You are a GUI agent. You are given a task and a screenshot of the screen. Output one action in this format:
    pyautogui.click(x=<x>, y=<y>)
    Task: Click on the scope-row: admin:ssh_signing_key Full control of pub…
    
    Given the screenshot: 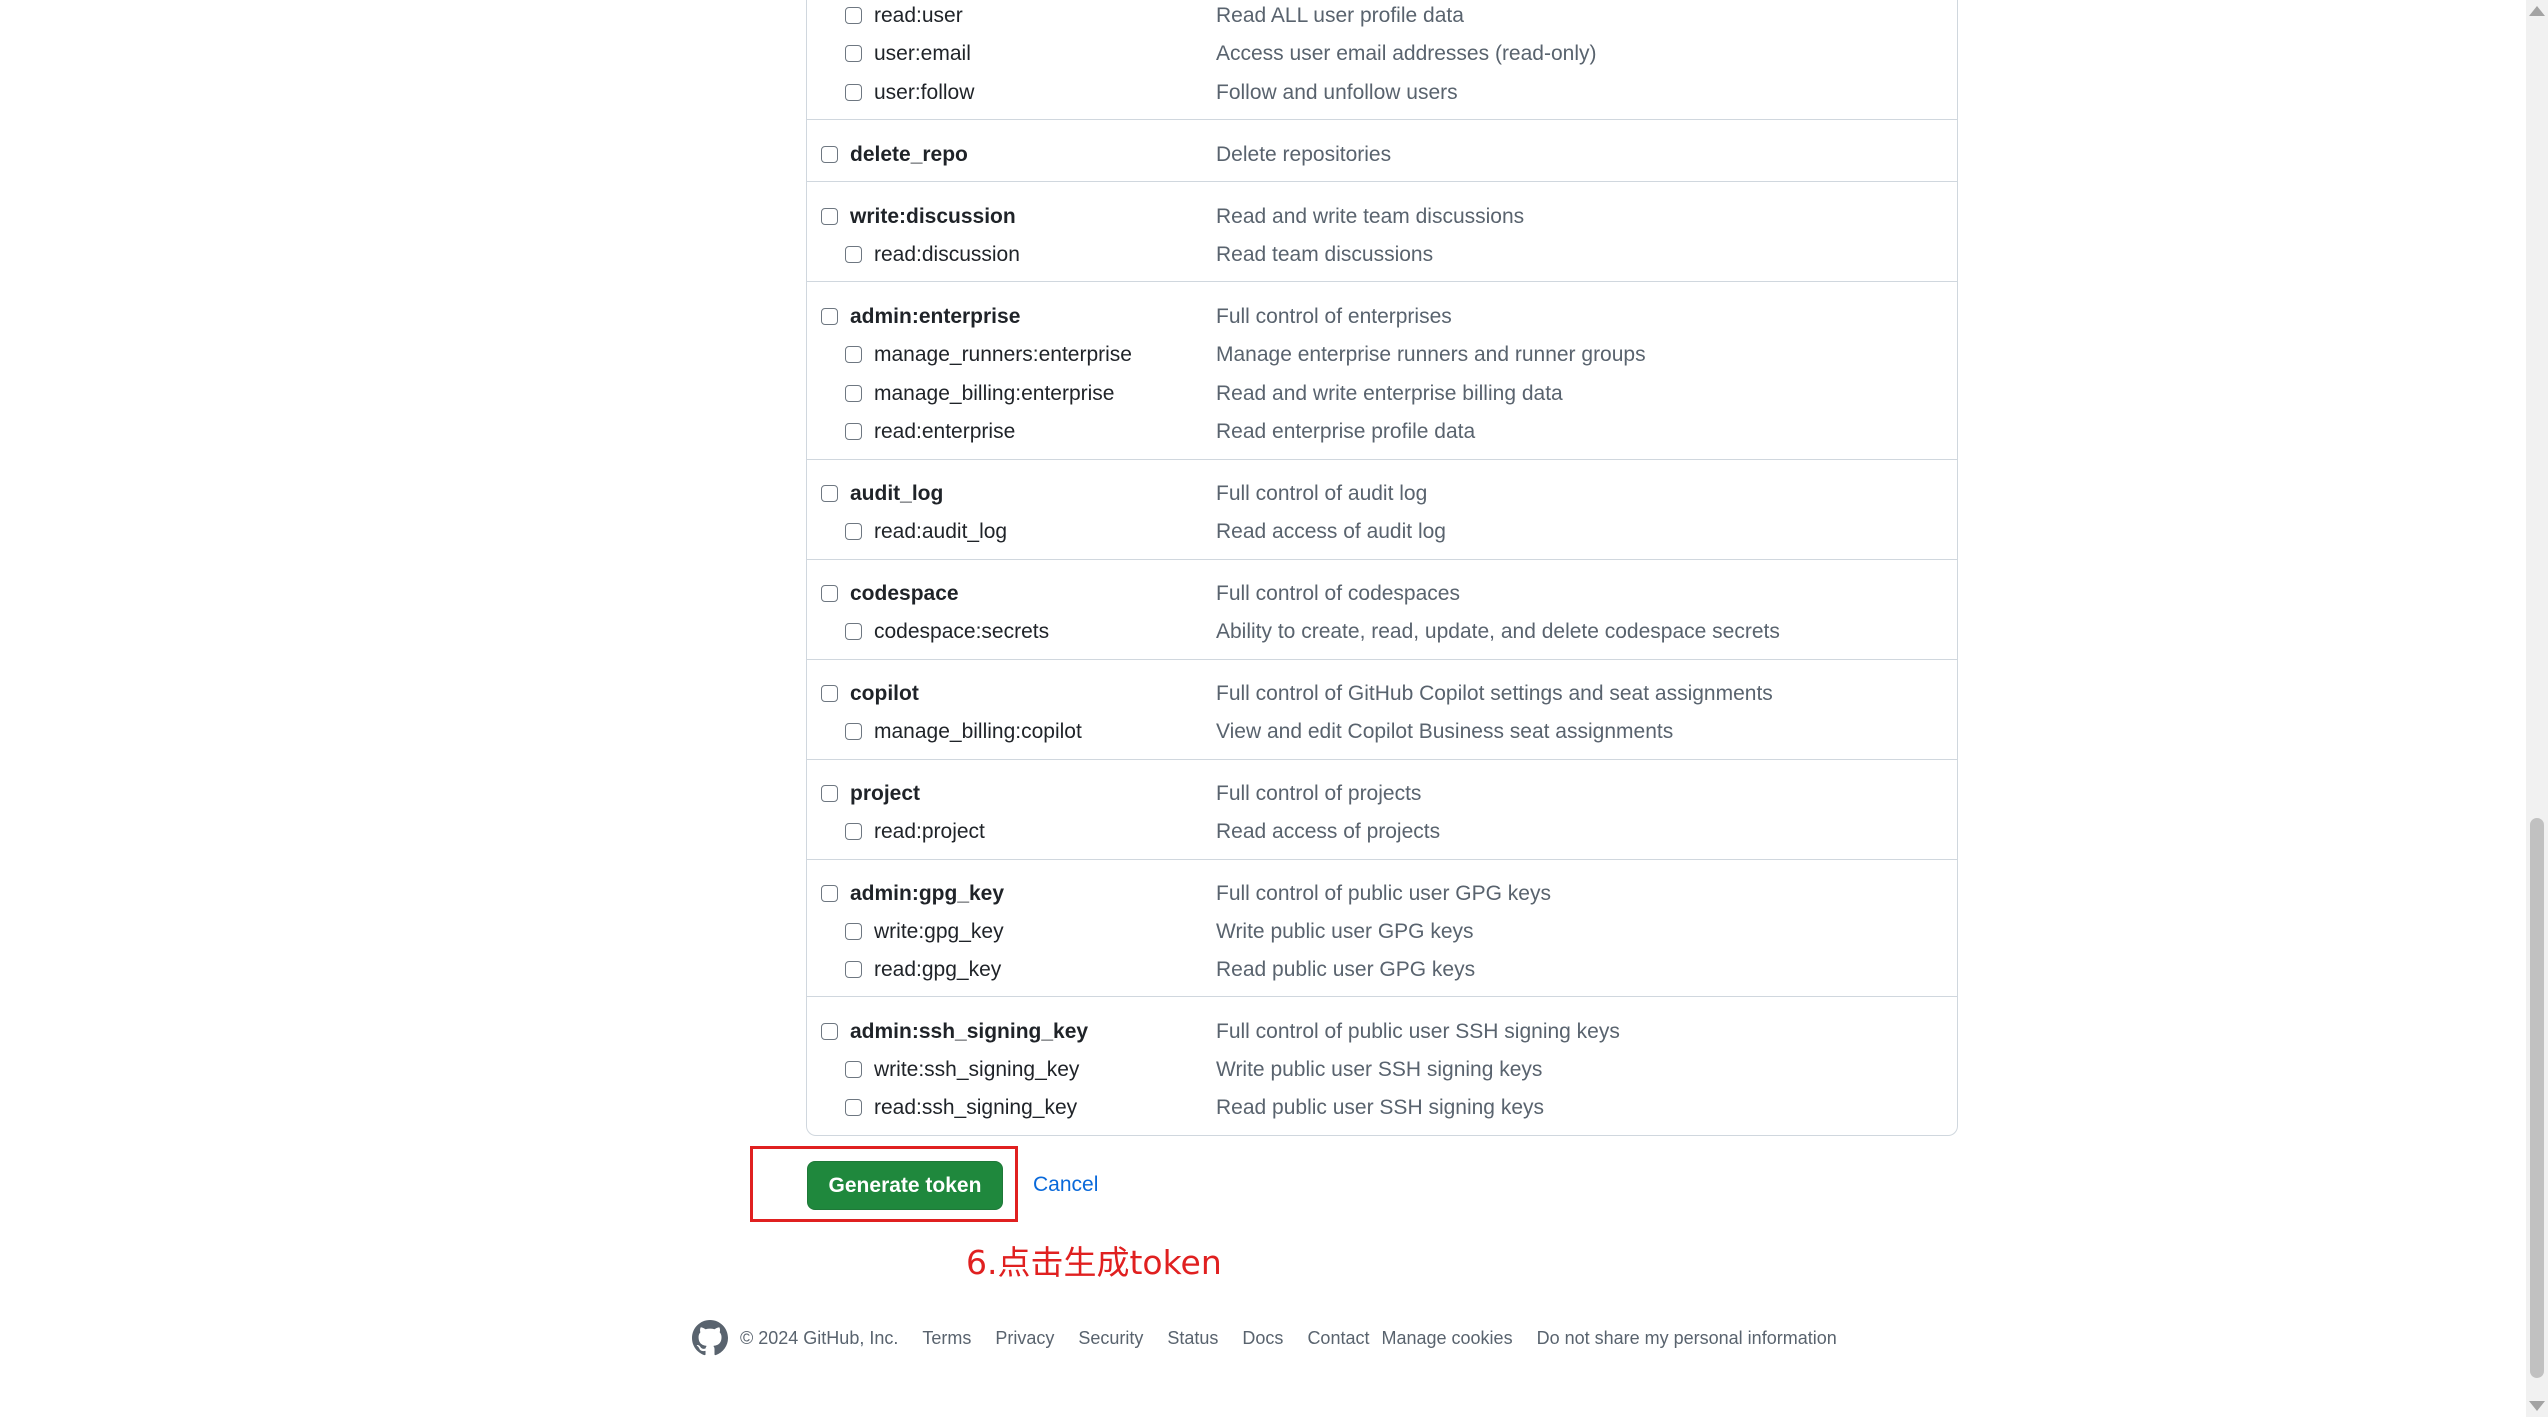 What is the action you would take?
    pyautogui.click(x=1274, y=1032)
    